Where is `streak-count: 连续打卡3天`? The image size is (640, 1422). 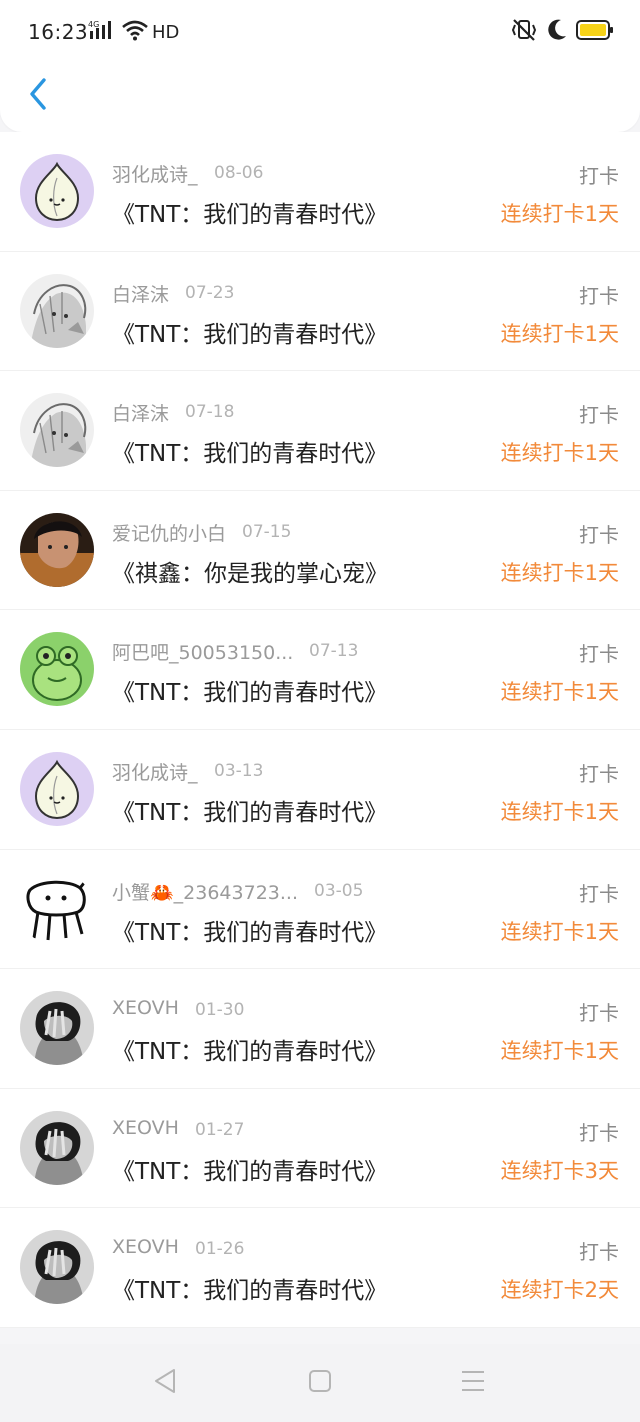 streak-count: 连续打卡3天 is located at coordinates (559, 1170).